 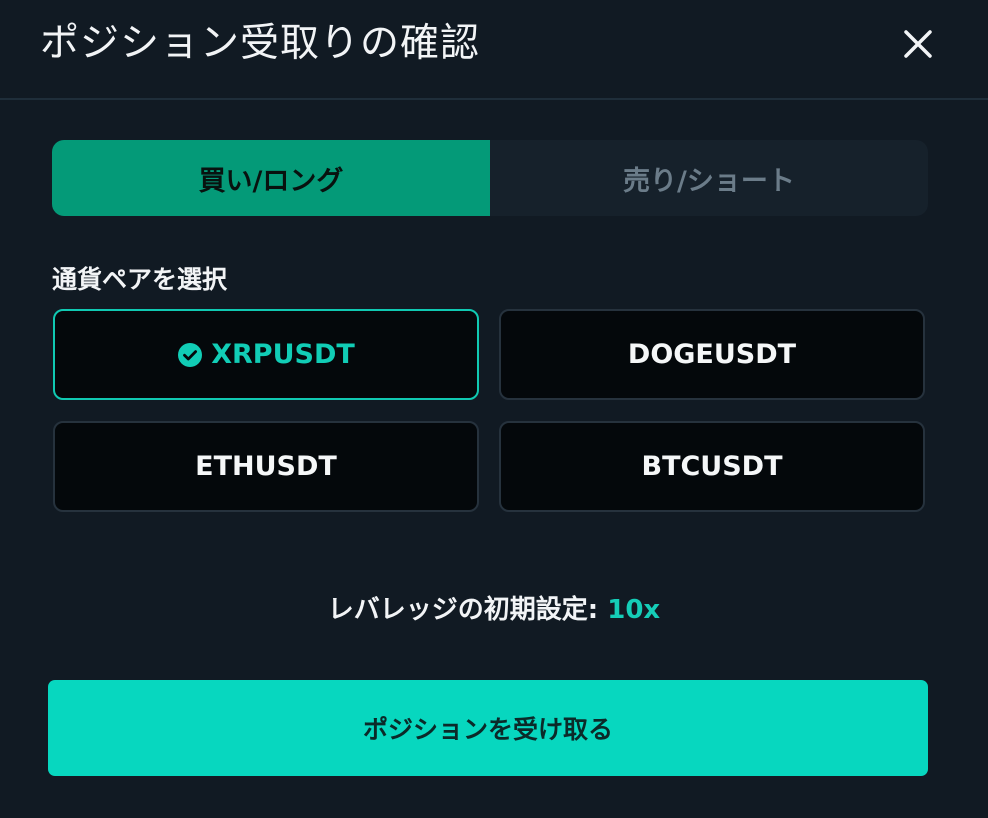 I want to click on pair-label: DOGEUSDT, so click(x=712, y=354).